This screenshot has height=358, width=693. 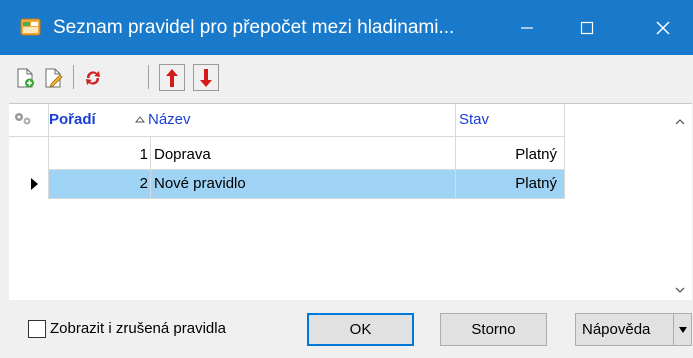 I want to click on edit-icon, so click(x=54, y=78).